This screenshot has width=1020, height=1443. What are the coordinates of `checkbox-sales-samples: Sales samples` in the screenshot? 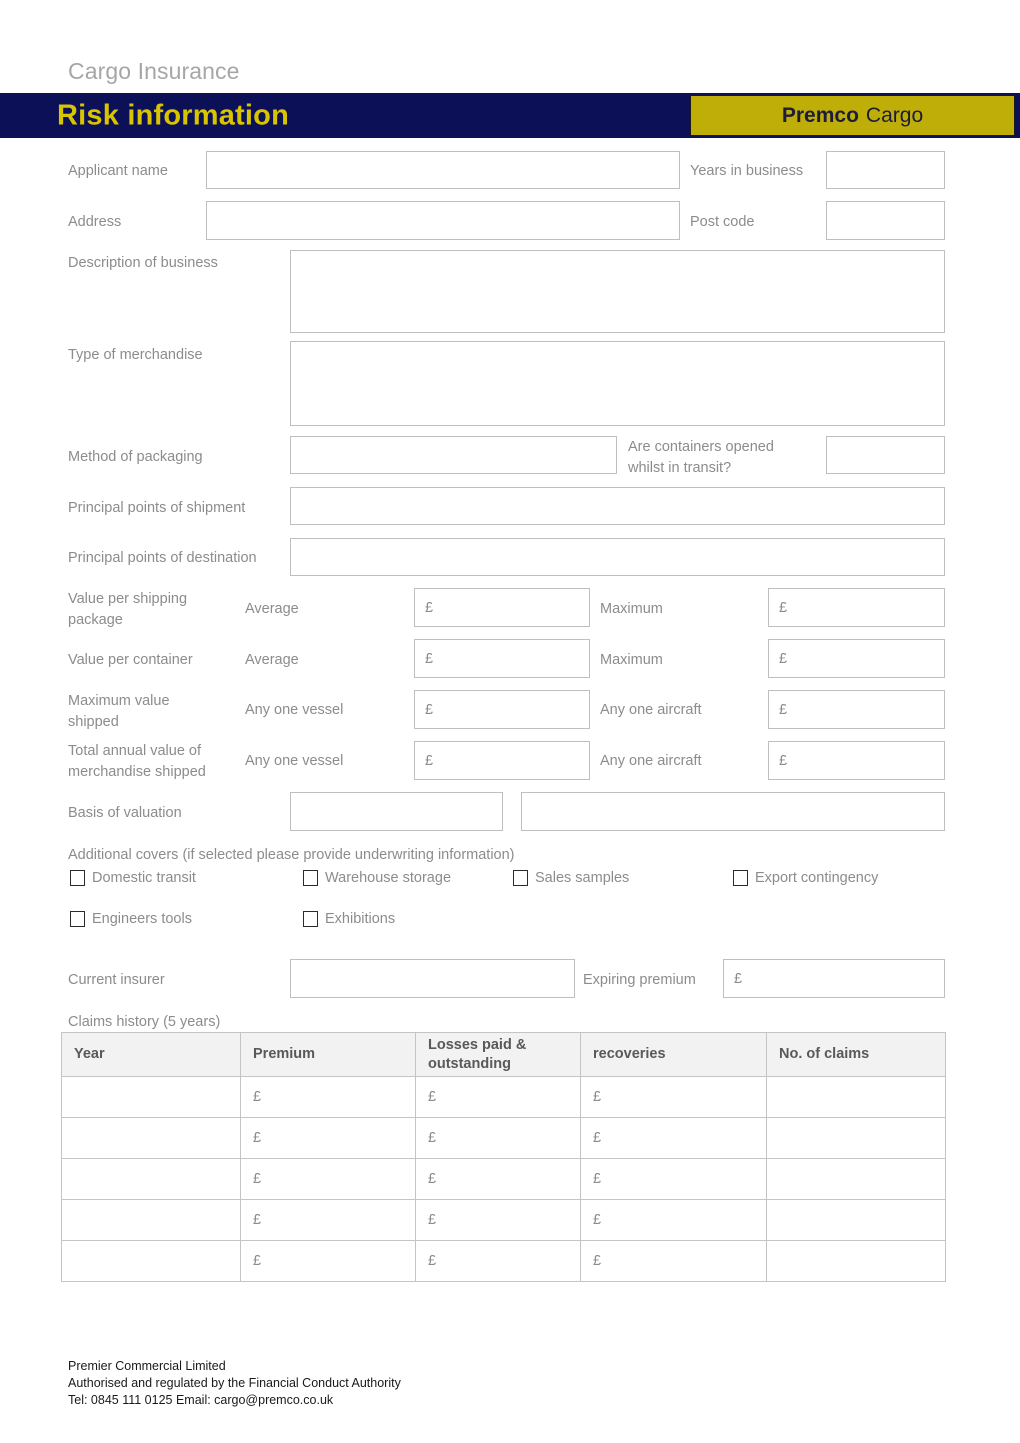 It's located at (571, 878).